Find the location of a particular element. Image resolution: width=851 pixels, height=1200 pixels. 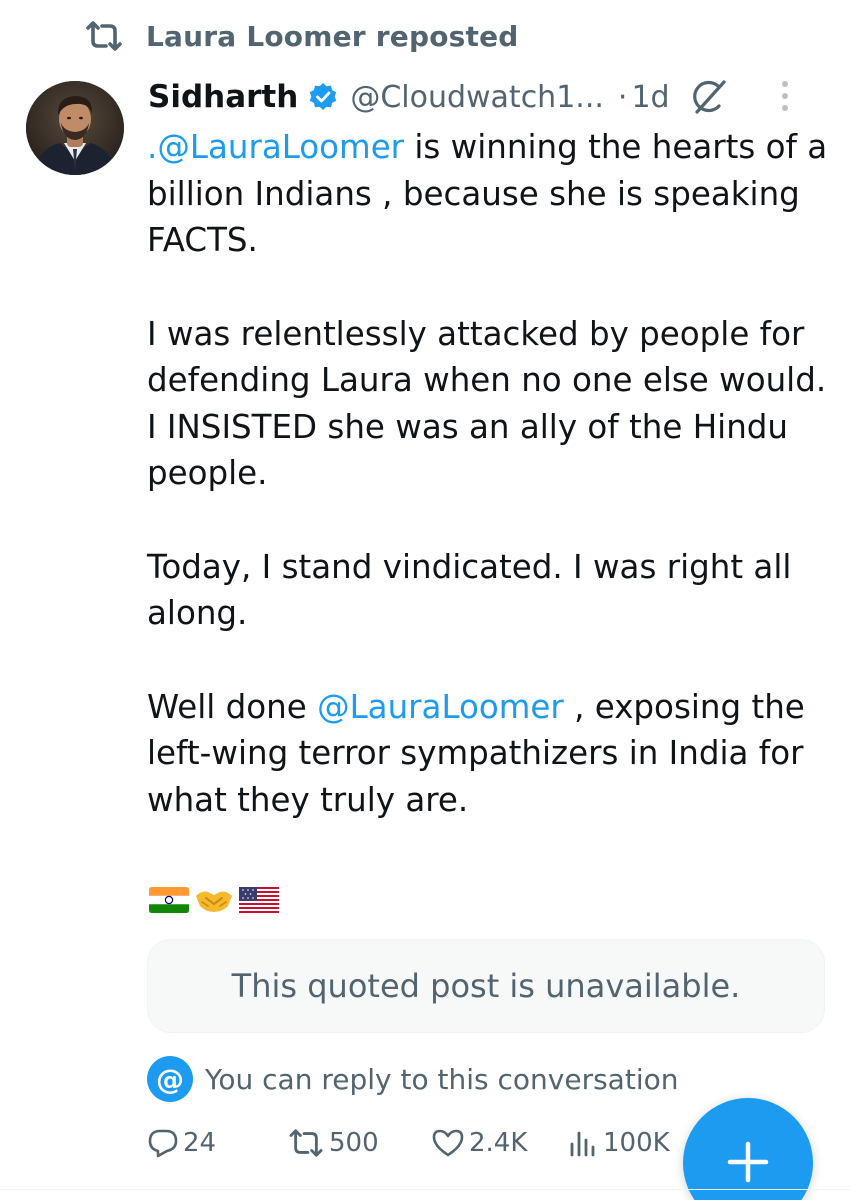

compose-button is located at coordinates (748, 1149).